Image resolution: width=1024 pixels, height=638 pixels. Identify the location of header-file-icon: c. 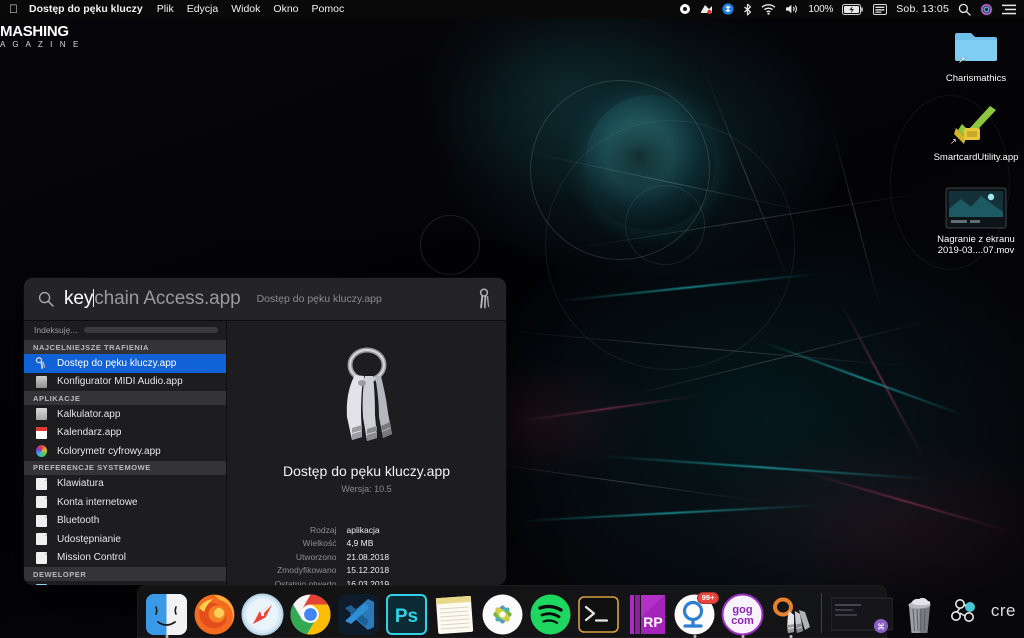
(41, 584).